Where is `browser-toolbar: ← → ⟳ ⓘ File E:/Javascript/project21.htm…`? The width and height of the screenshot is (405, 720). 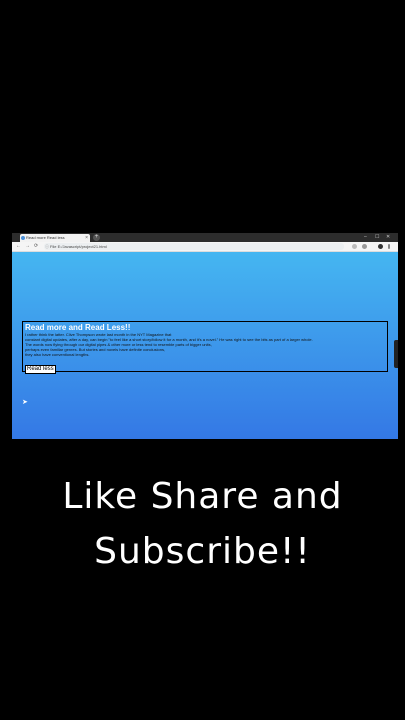
browser-toolbar: ← → ⟳ ⓘ File E:/Javascript/project21.htm… is located at coordinates (205, 247).